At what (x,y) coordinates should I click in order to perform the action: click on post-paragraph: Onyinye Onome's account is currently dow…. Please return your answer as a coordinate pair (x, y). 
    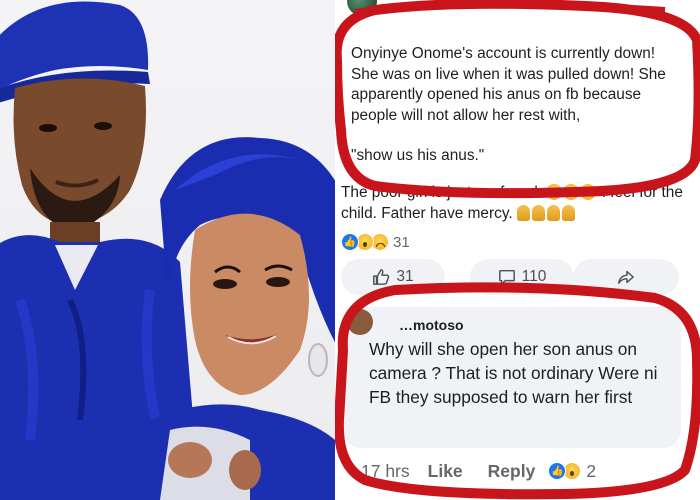
    Looking at the image, I should click on (508, 84).